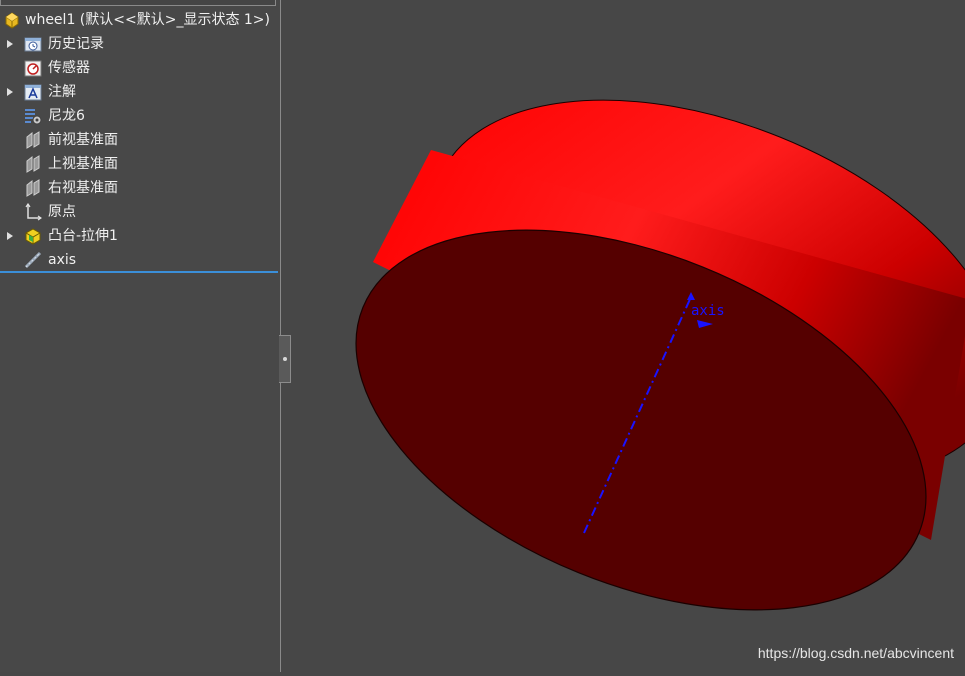 The image size is (965, 676). What do you see at coordinates (139, 236) in the screenshot?
I see `tree-item-boss-extrude: 凸台-拉伸1` at bounding box center [139, 236].